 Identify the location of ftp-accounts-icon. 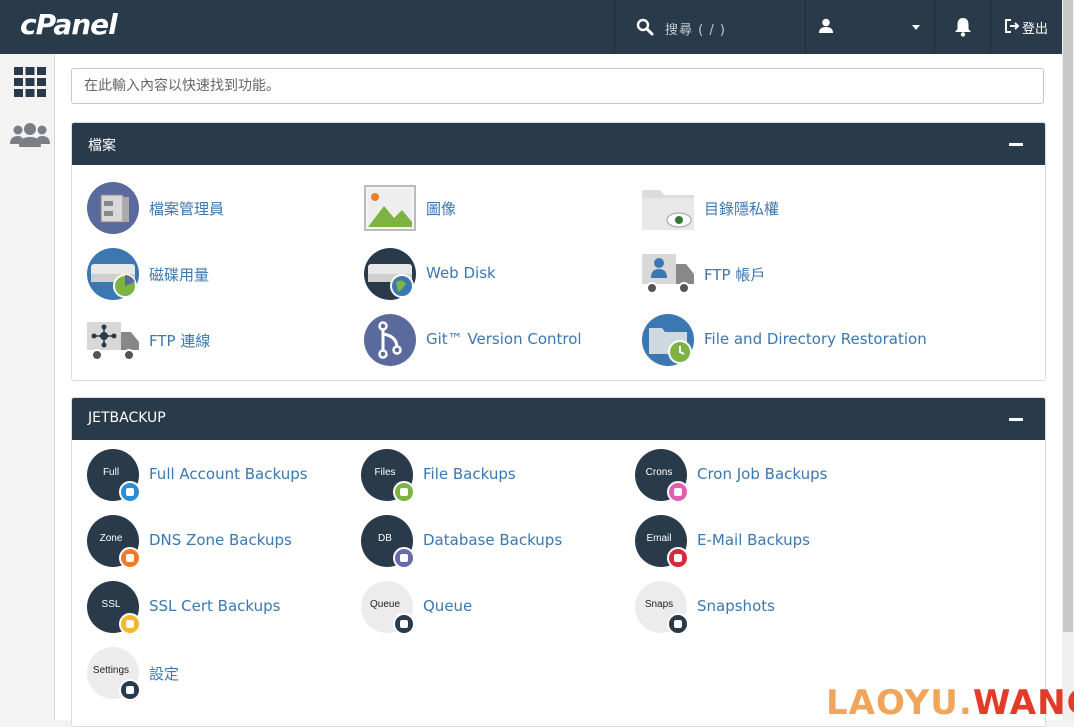
(668, 274).